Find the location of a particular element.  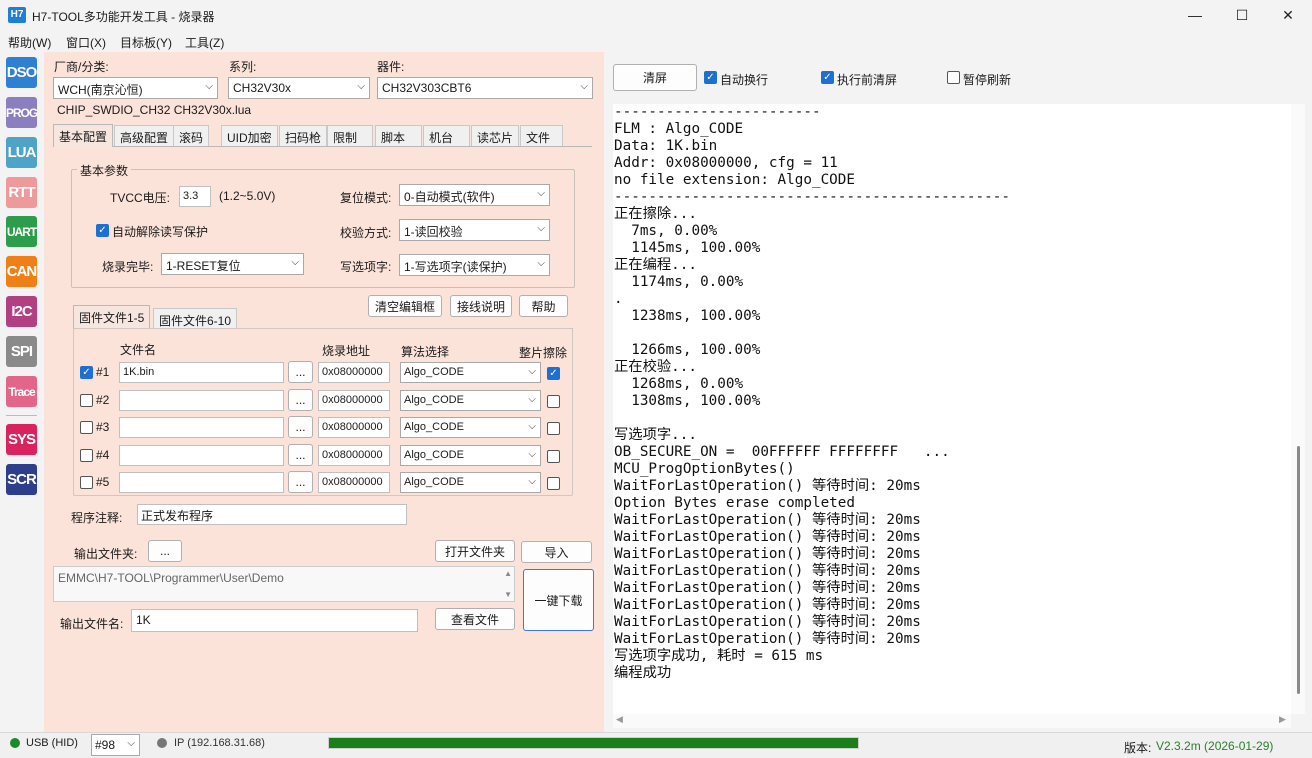

file-row-id: #2 is located at coordinates (103, 400).